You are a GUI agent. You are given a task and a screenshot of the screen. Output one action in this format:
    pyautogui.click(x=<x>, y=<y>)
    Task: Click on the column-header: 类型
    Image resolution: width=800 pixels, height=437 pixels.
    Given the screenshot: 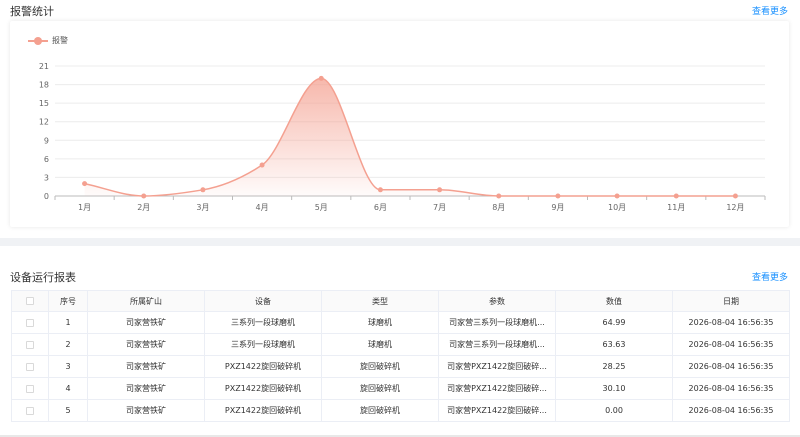 What is the action you would take?
    pyautogui.click(x=380, y=301)
    